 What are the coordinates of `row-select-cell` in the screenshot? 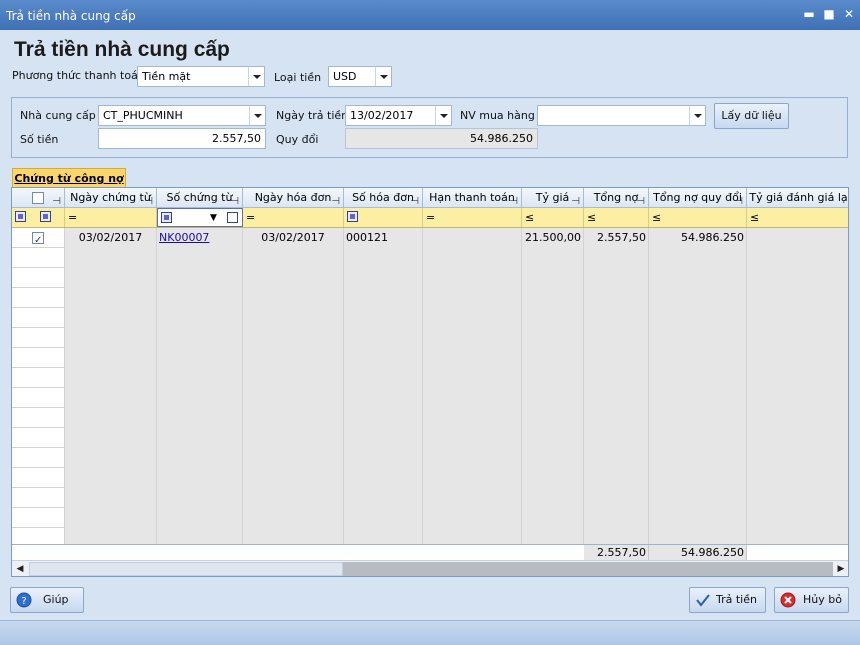 It's located at (38, 238).